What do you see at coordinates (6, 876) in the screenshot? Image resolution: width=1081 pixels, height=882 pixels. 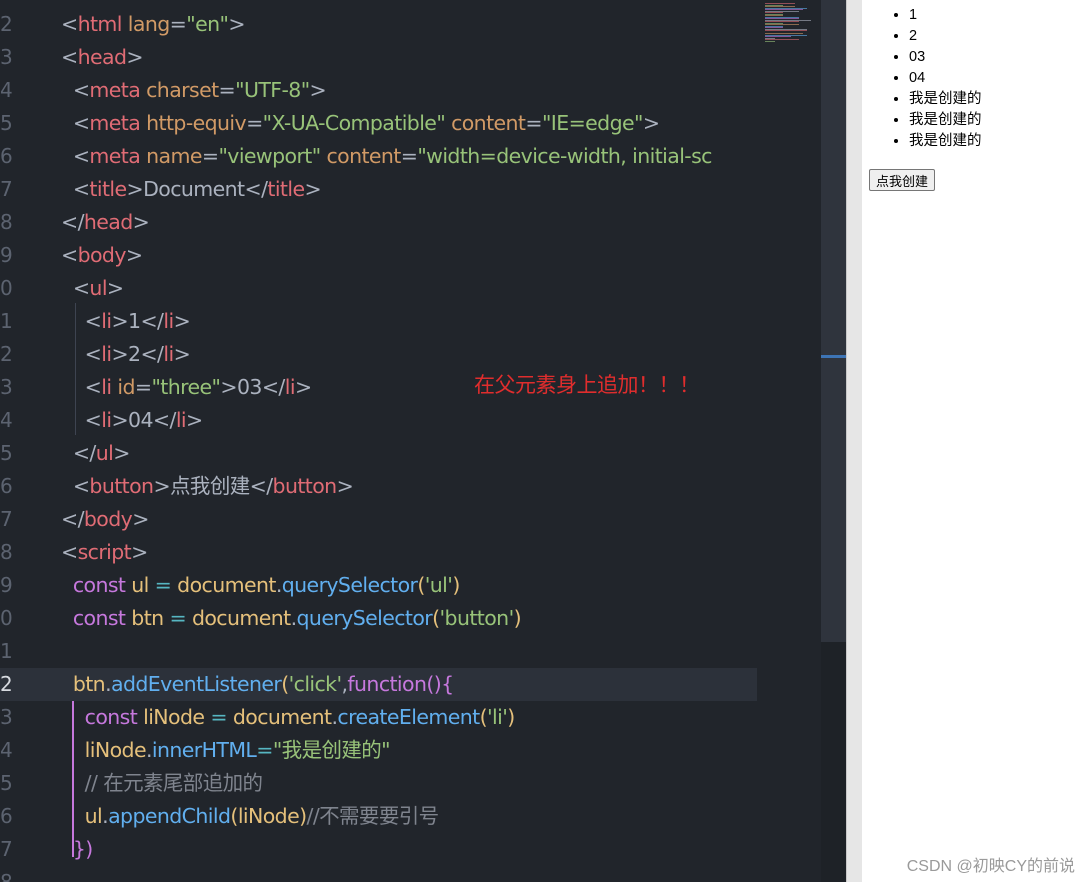 I see `line-number: 8` at bounding box center [6, 876].